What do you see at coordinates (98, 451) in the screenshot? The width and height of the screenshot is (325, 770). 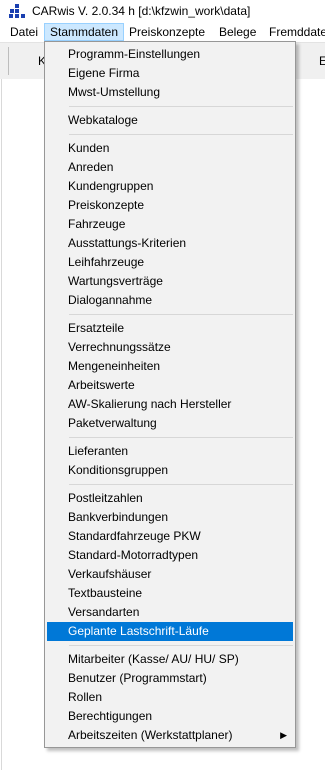 I see `menu-item-label: Lieferanten` at bounding box center [98, 451].